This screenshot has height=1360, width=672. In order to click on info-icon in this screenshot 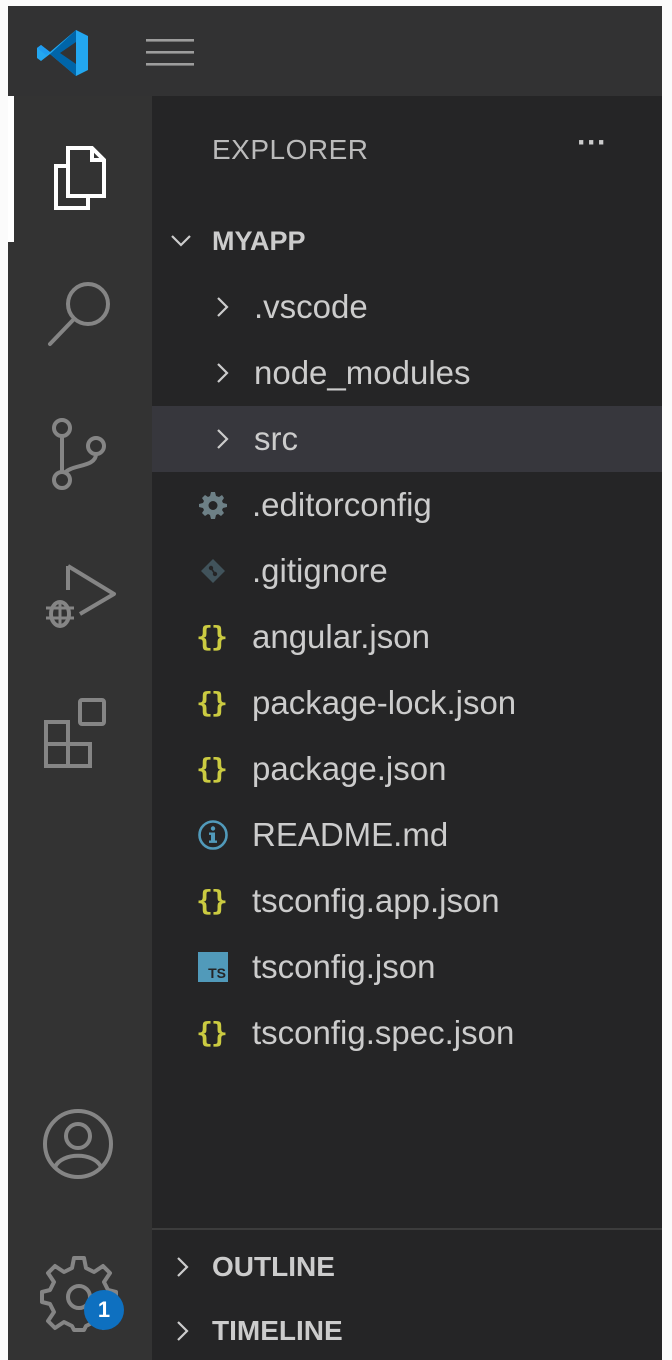, I will do `click(213, 835)`.